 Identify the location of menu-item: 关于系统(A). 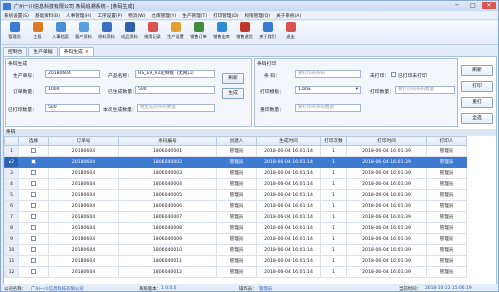
(288, 16).